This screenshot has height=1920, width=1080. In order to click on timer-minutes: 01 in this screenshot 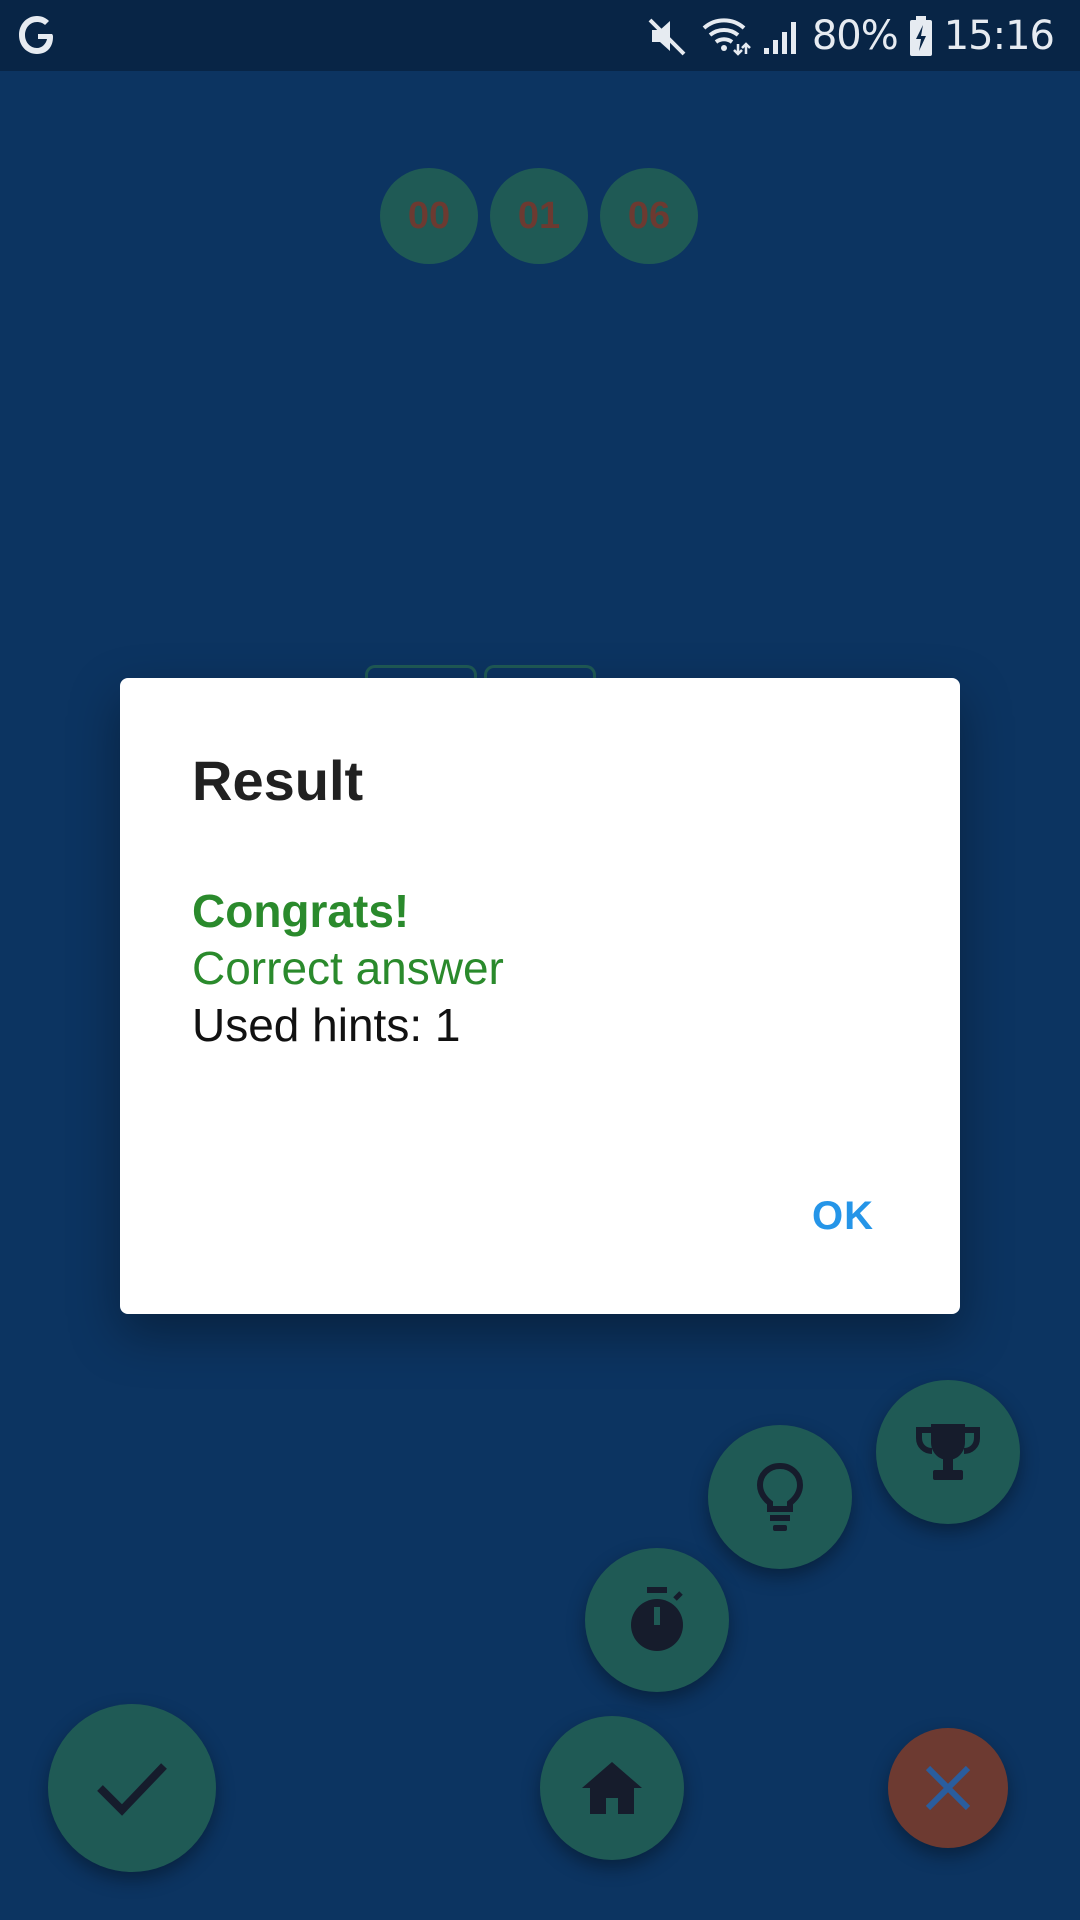, I will do `click(539, 216)`.